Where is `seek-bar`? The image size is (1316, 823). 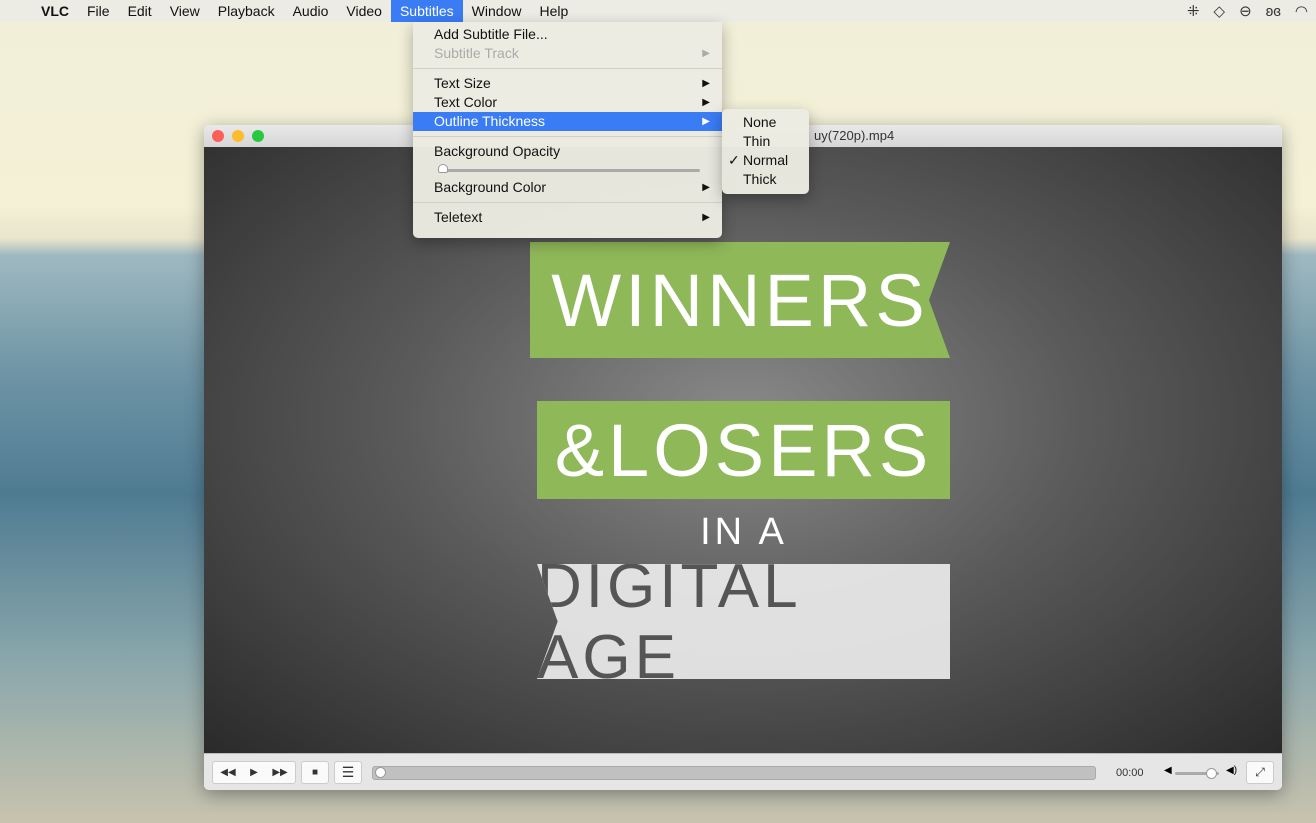 seek-bar is located at coordinates (734, 773).